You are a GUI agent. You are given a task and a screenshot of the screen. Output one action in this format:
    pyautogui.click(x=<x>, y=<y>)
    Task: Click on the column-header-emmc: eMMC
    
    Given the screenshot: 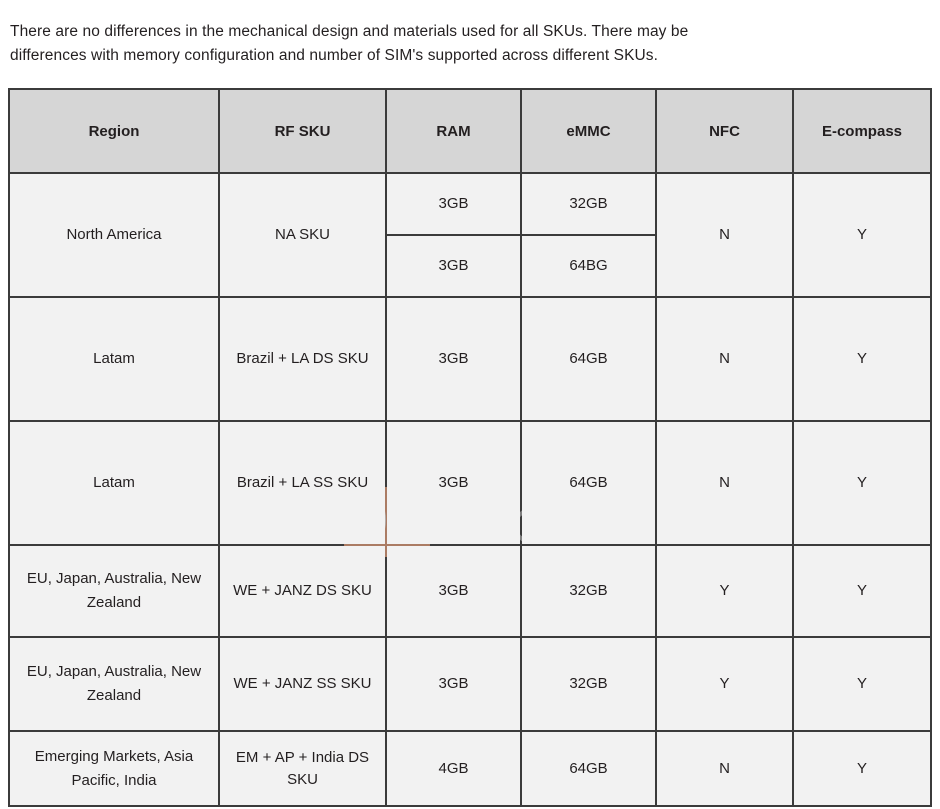 What is the action you would take?
    pyautogui.click(x=588, y=131)
    